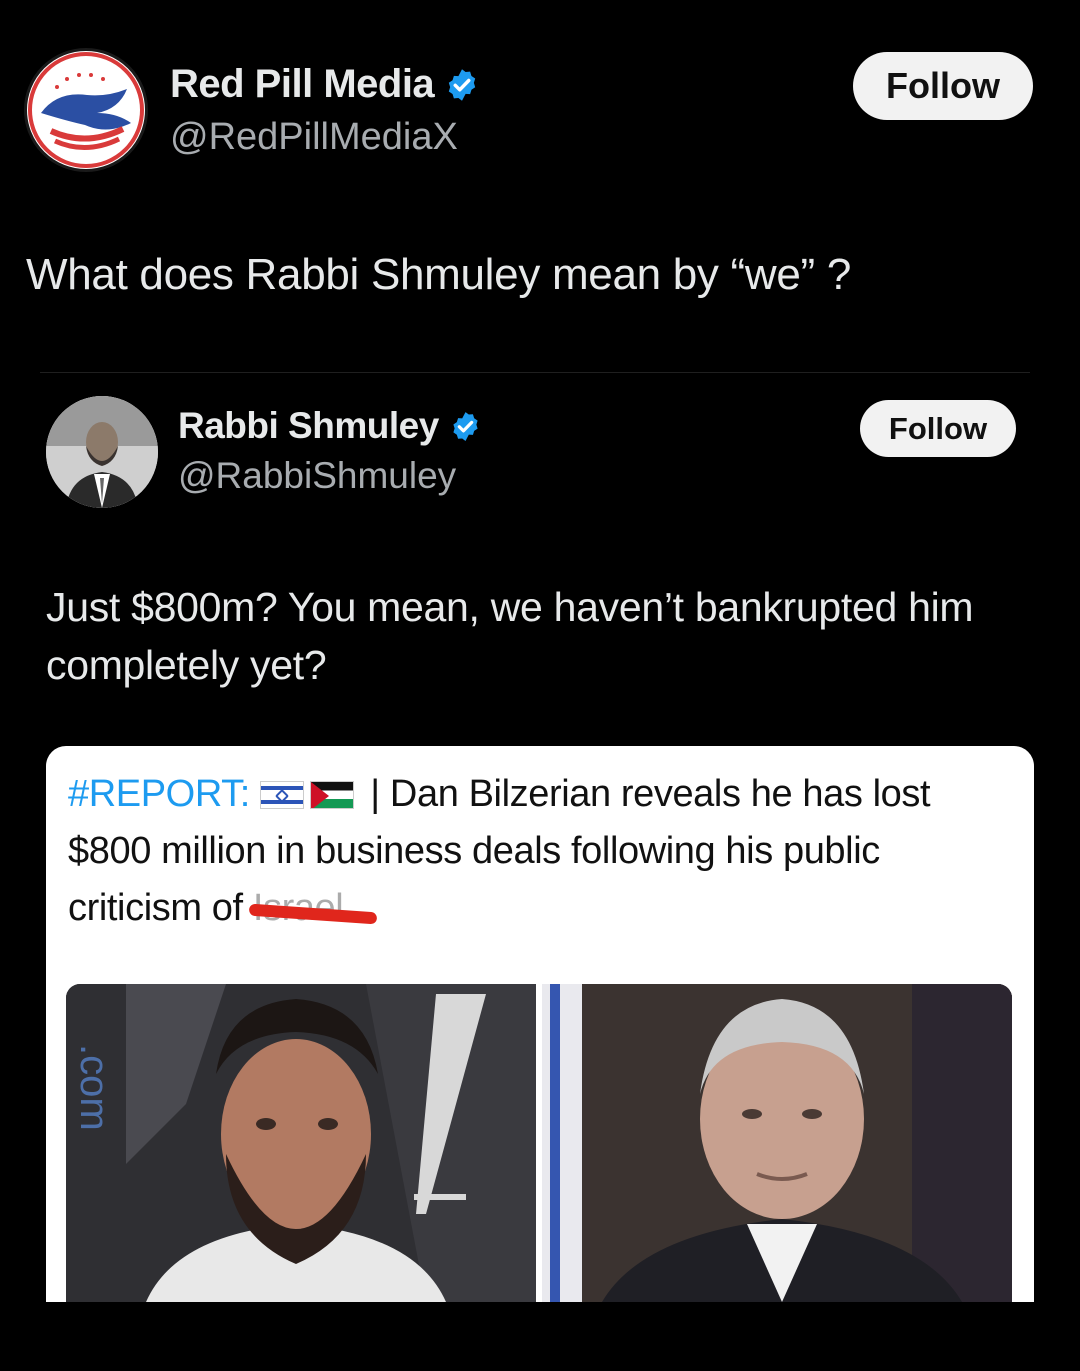 Image resolution: width=1080 pixels, height=1371 pixels. I want to click on photo-left: .com, so click(301, 1143).